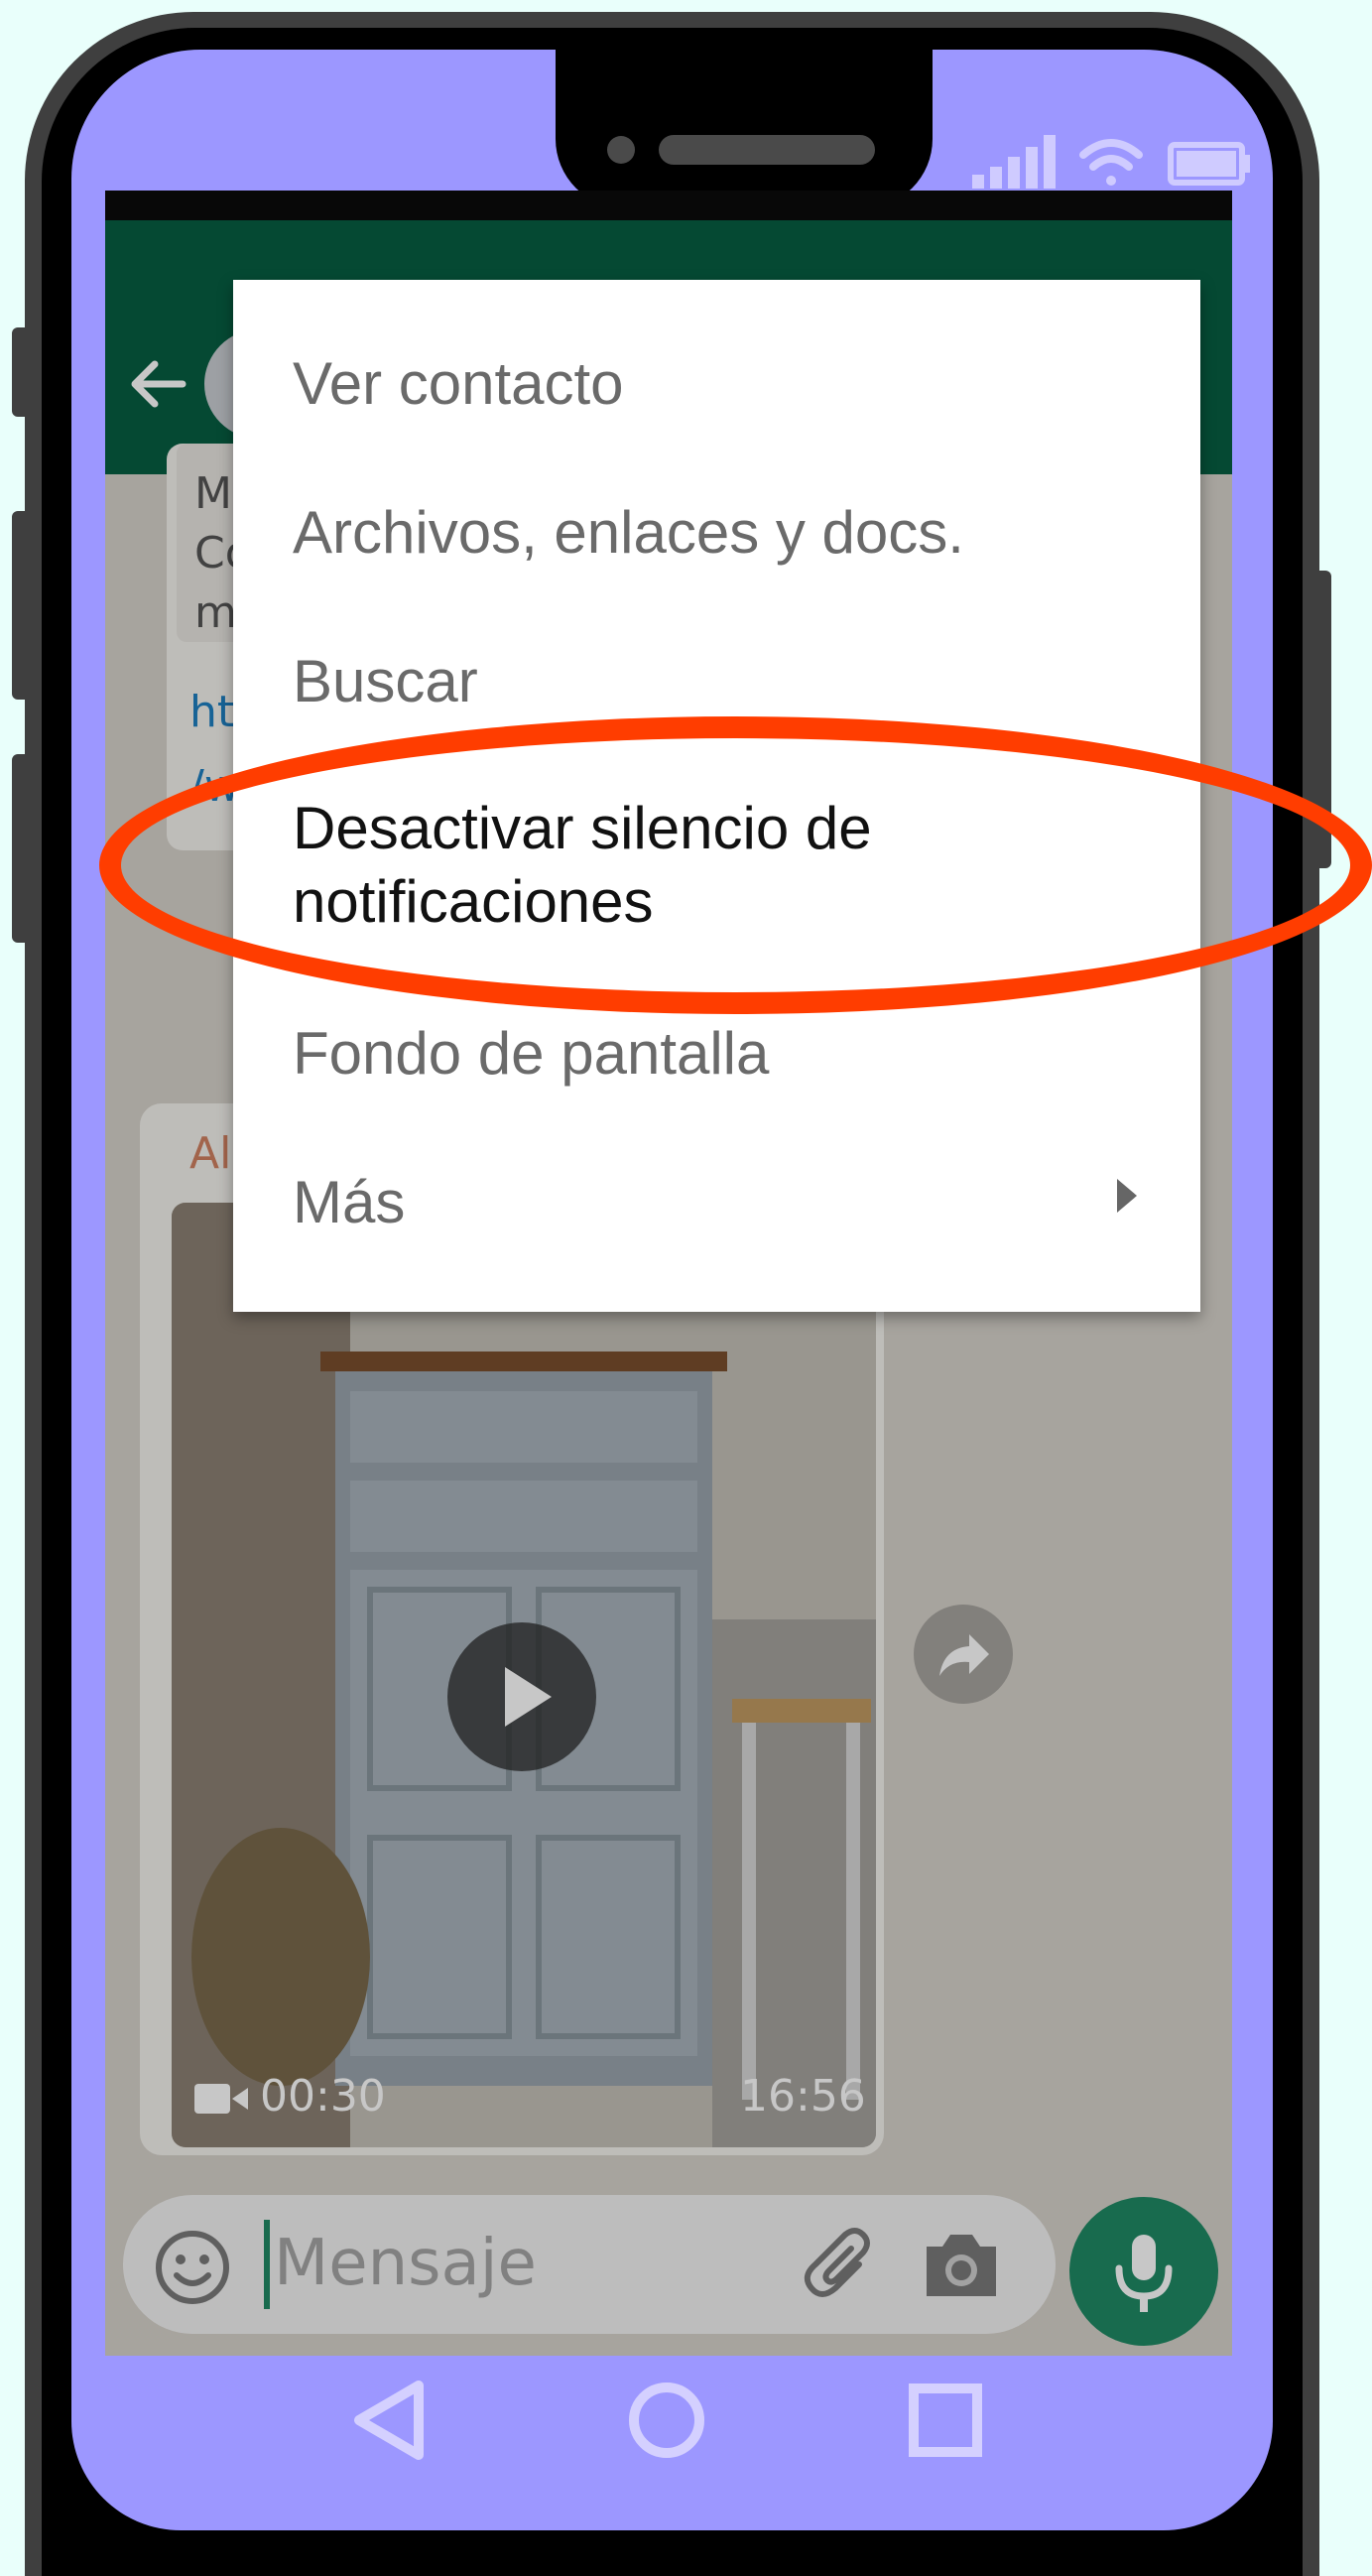 Image resolution: width=1372 pixels, height=2576 pixels. Describe the element at coordinates (1209, 164) in the screenshot. I see `battery-icon` at that location.